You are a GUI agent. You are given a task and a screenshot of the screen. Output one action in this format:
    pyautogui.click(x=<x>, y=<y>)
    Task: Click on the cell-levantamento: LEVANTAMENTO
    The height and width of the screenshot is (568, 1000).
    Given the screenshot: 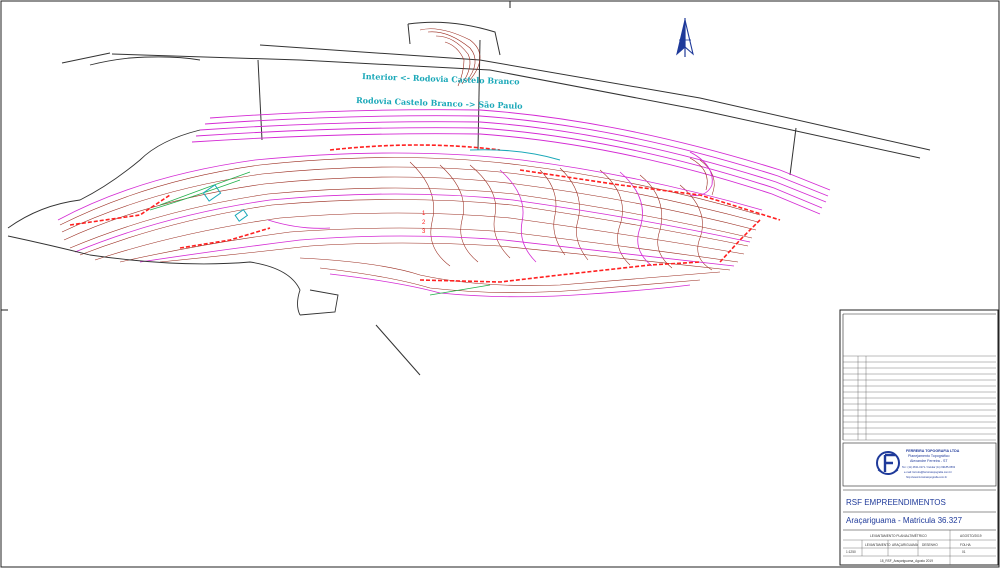 What is the action you would take?
    pyautogui.click(x=878, y=545)
    